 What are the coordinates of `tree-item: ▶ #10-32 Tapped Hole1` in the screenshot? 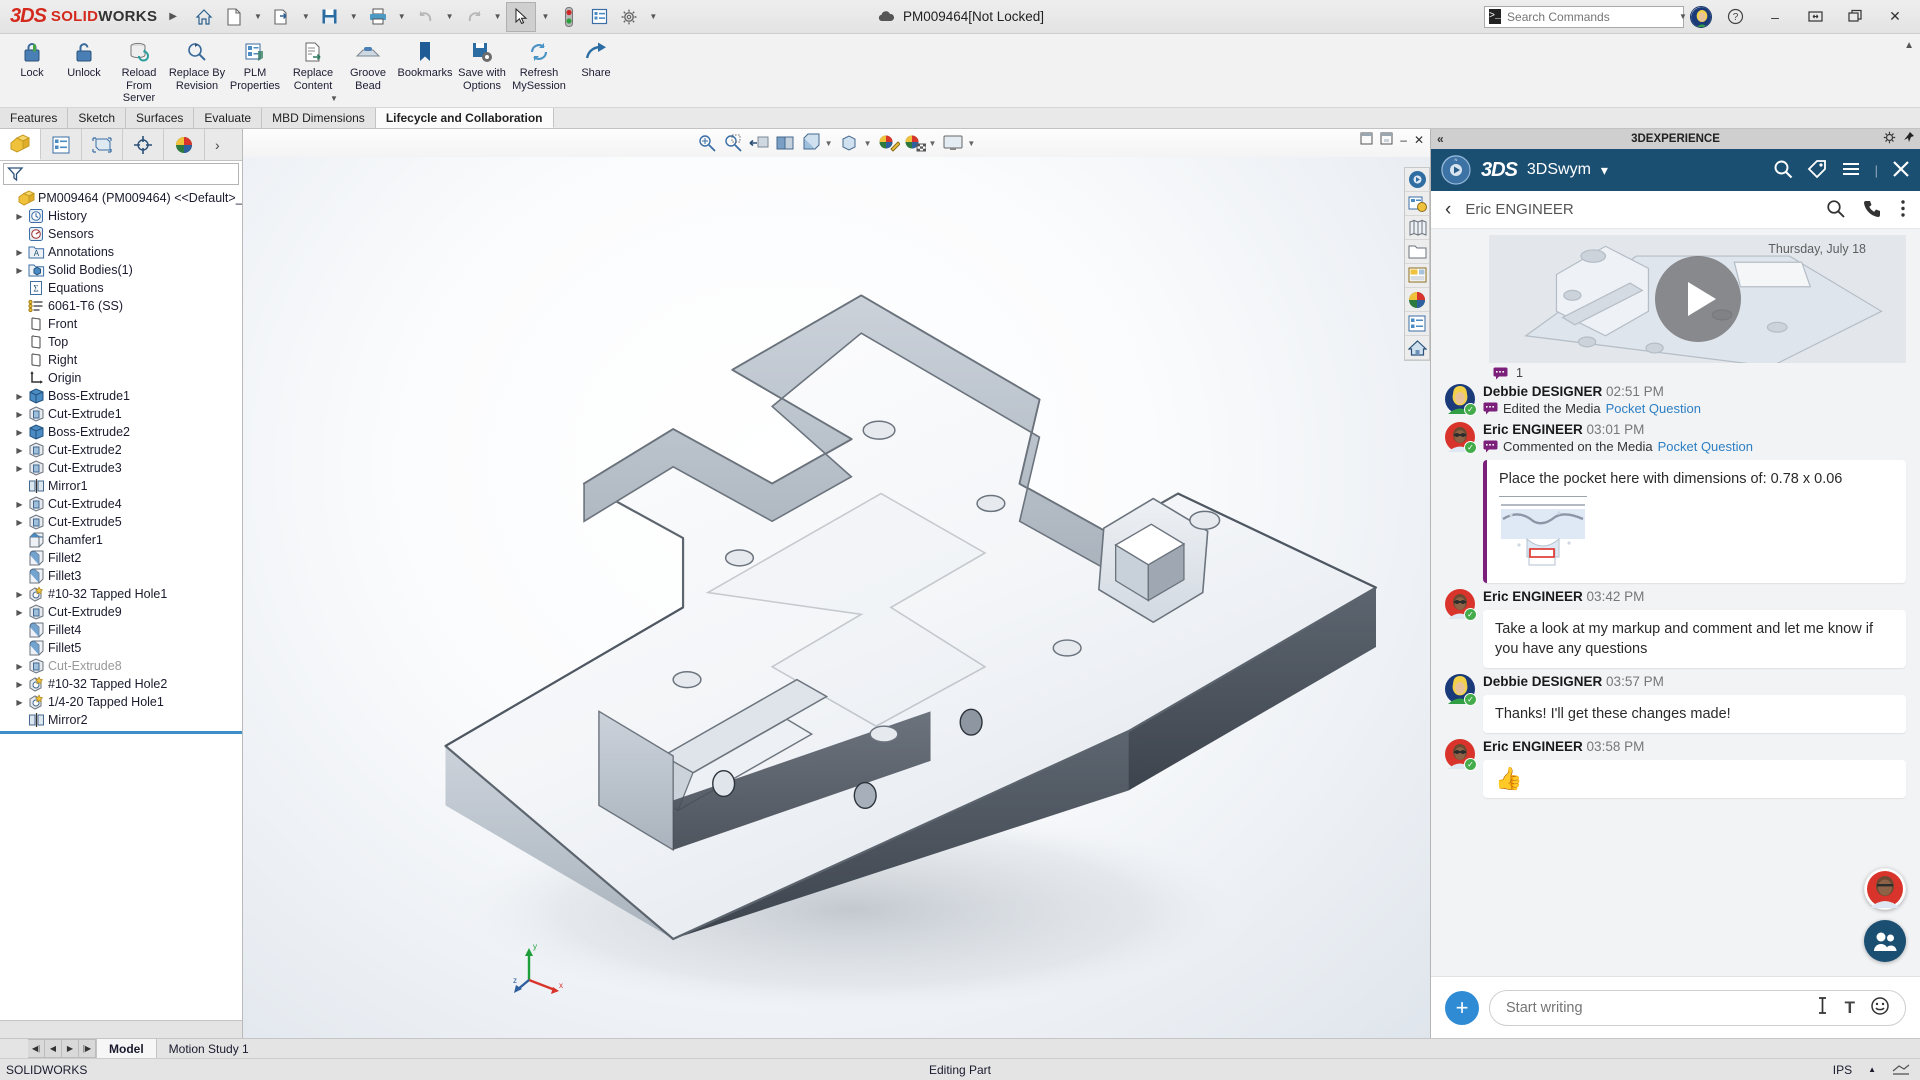 It's located at (121, 594).